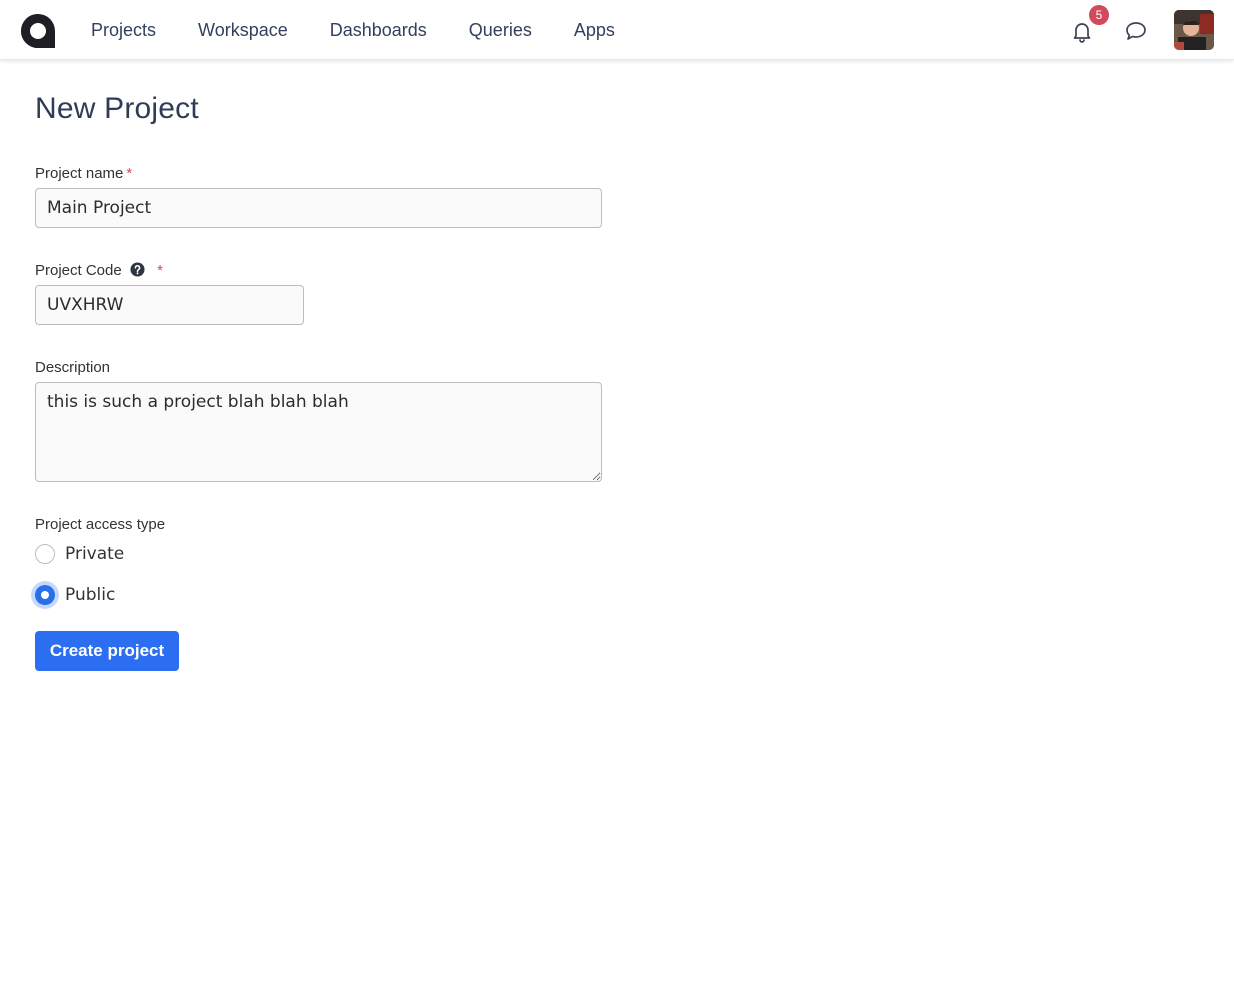 Image resolution: width=1234 pixels, height=994 pixels. What do you see at coordinates (318, 432) in the screenshot?
I see `description-textarea: this is such a project blah blah blah` at bounding box center [318, 432].